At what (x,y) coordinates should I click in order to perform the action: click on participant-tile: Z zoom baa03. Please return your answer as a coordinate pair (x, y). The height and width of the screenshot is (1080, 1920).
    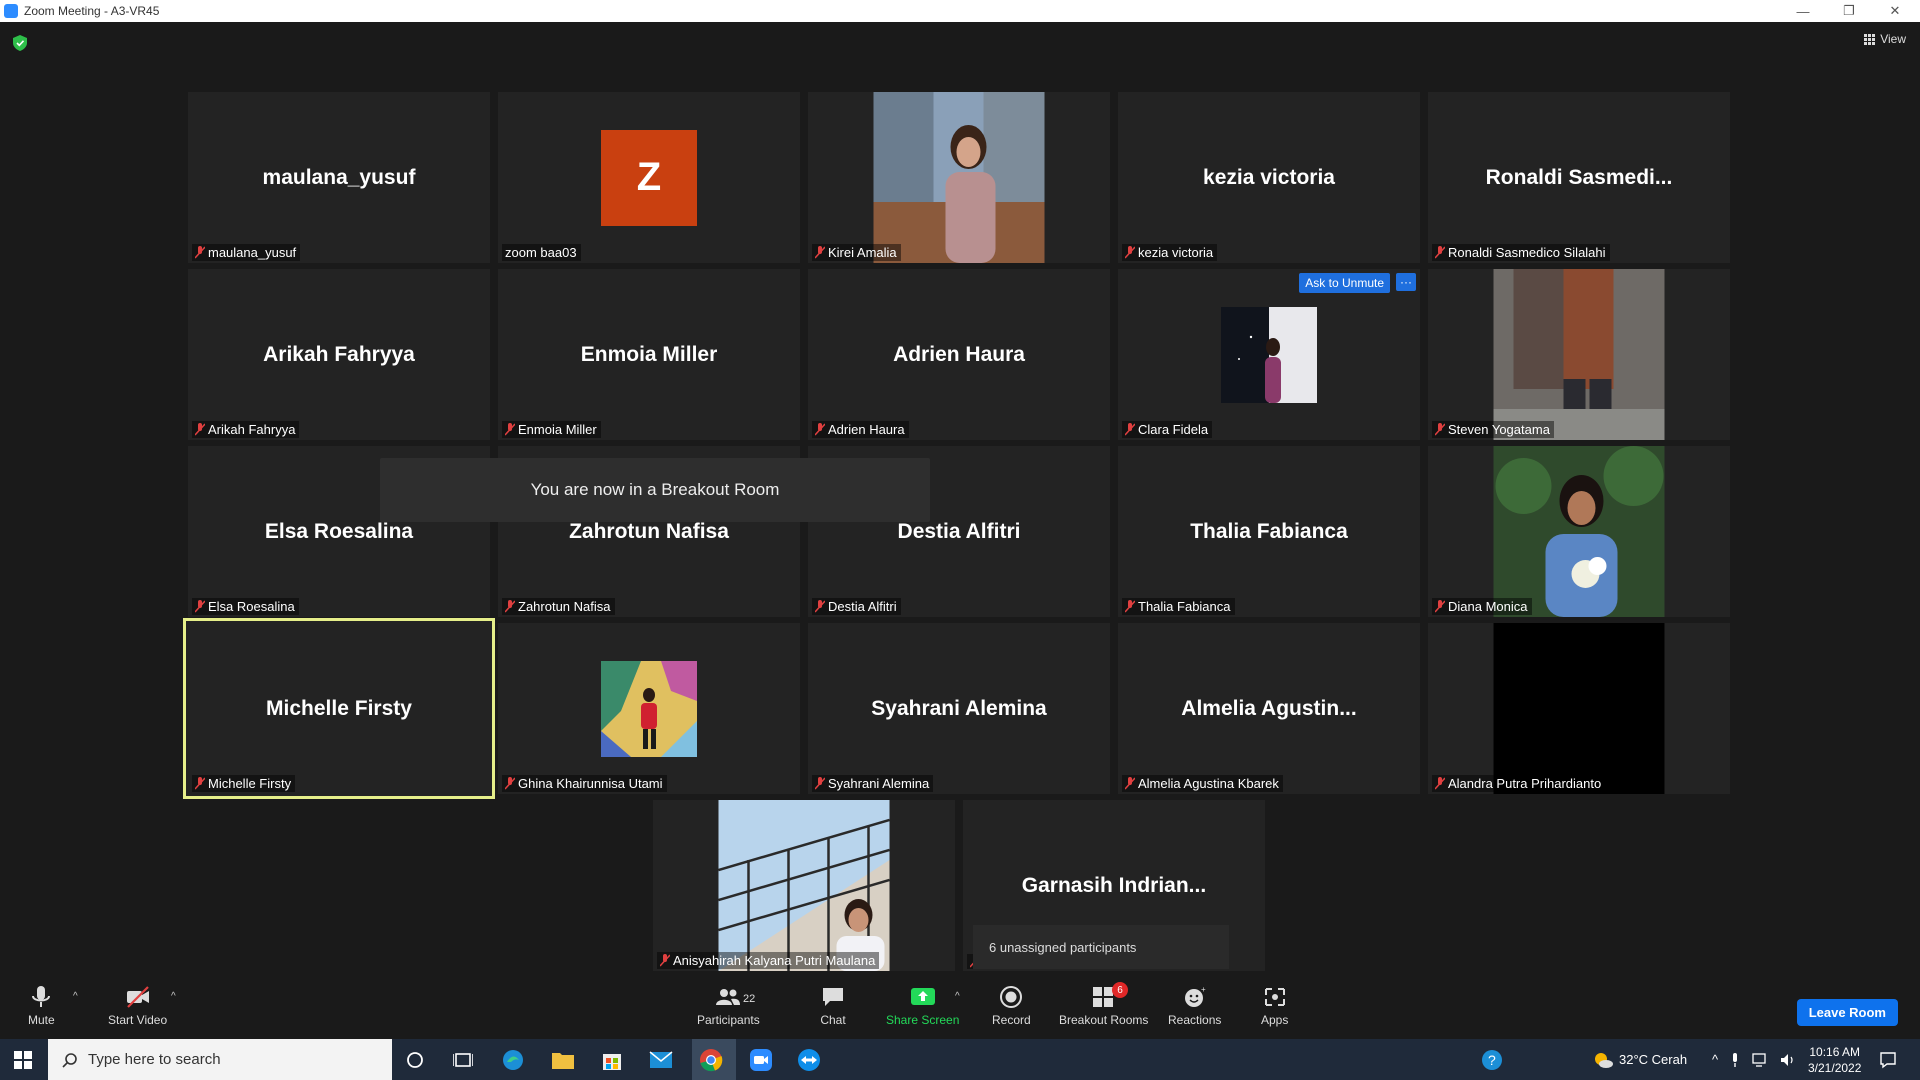
    Looking at the image, I should click on (649, 177).